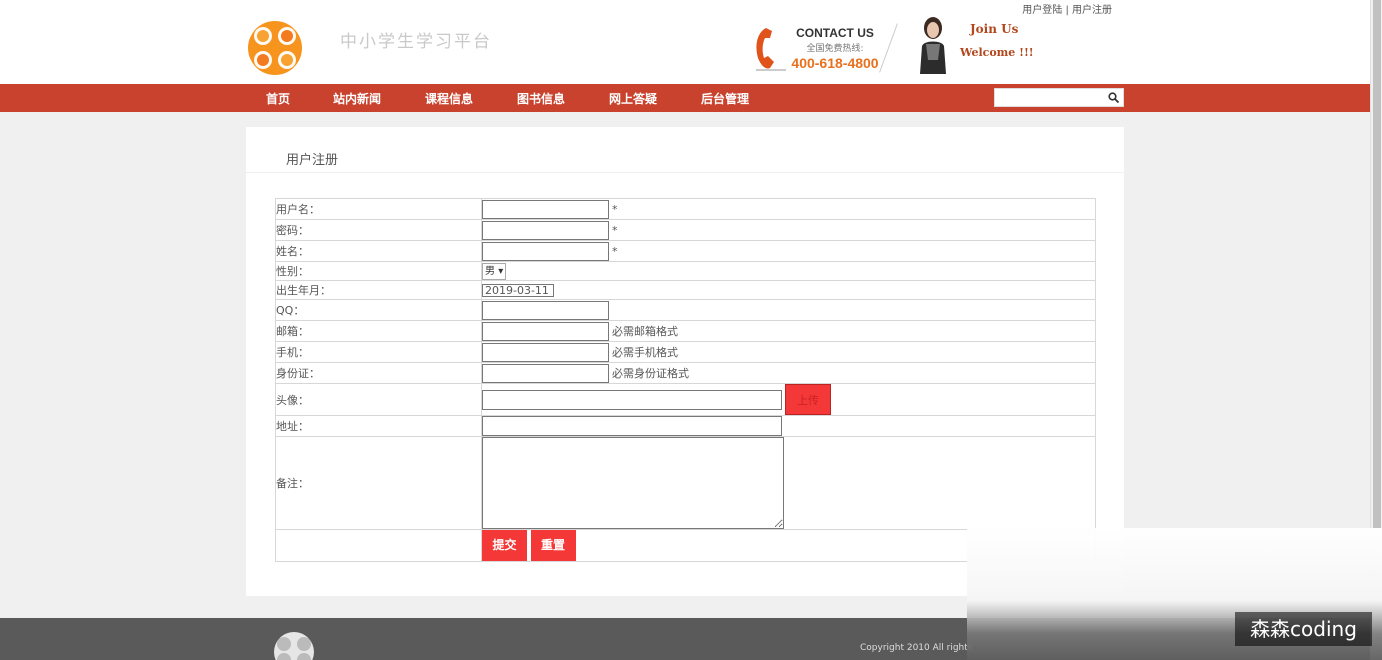  What do you see at coordinates (632, 399) in the screenshot?
I see `avatar-path-input` at bounding box center [632, 399].